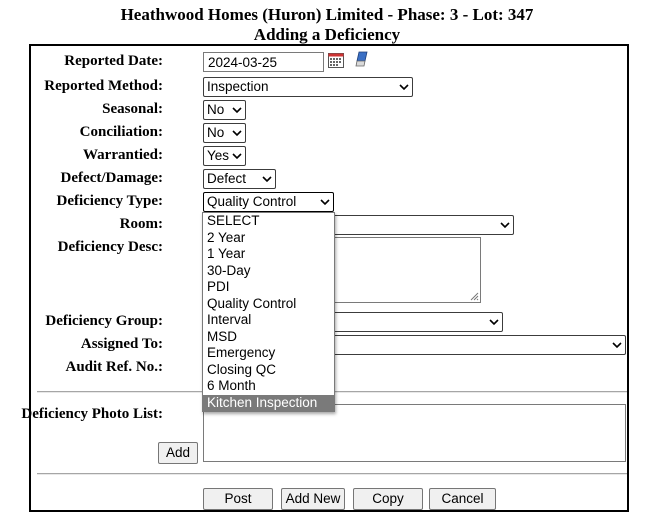  What do you see at coordinates (216, 109) in the screenshot?
I see `seasonal-value: No` at bounding box center [216, 109].